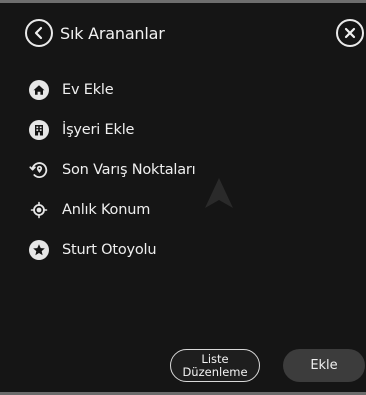  I want to click on list-item-label: Anlık Konum, so click(106, 210).